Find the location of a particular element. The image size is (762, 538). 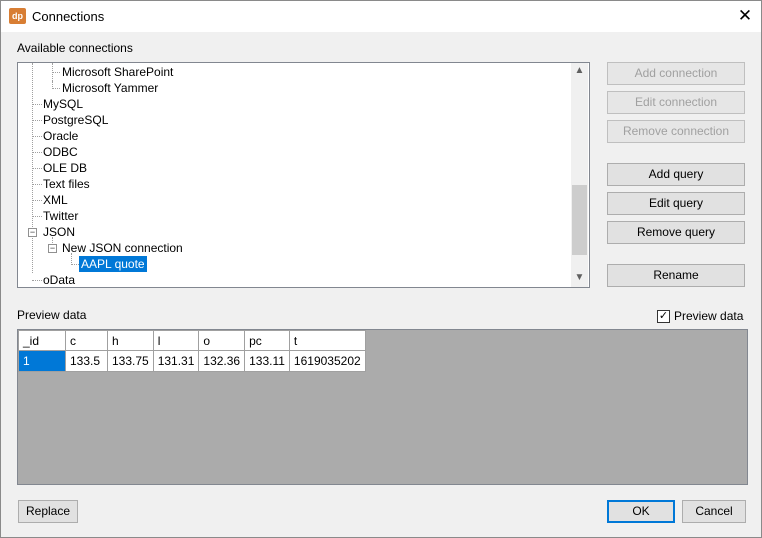

rename-button: Rename is located at coordinates (676, 275).